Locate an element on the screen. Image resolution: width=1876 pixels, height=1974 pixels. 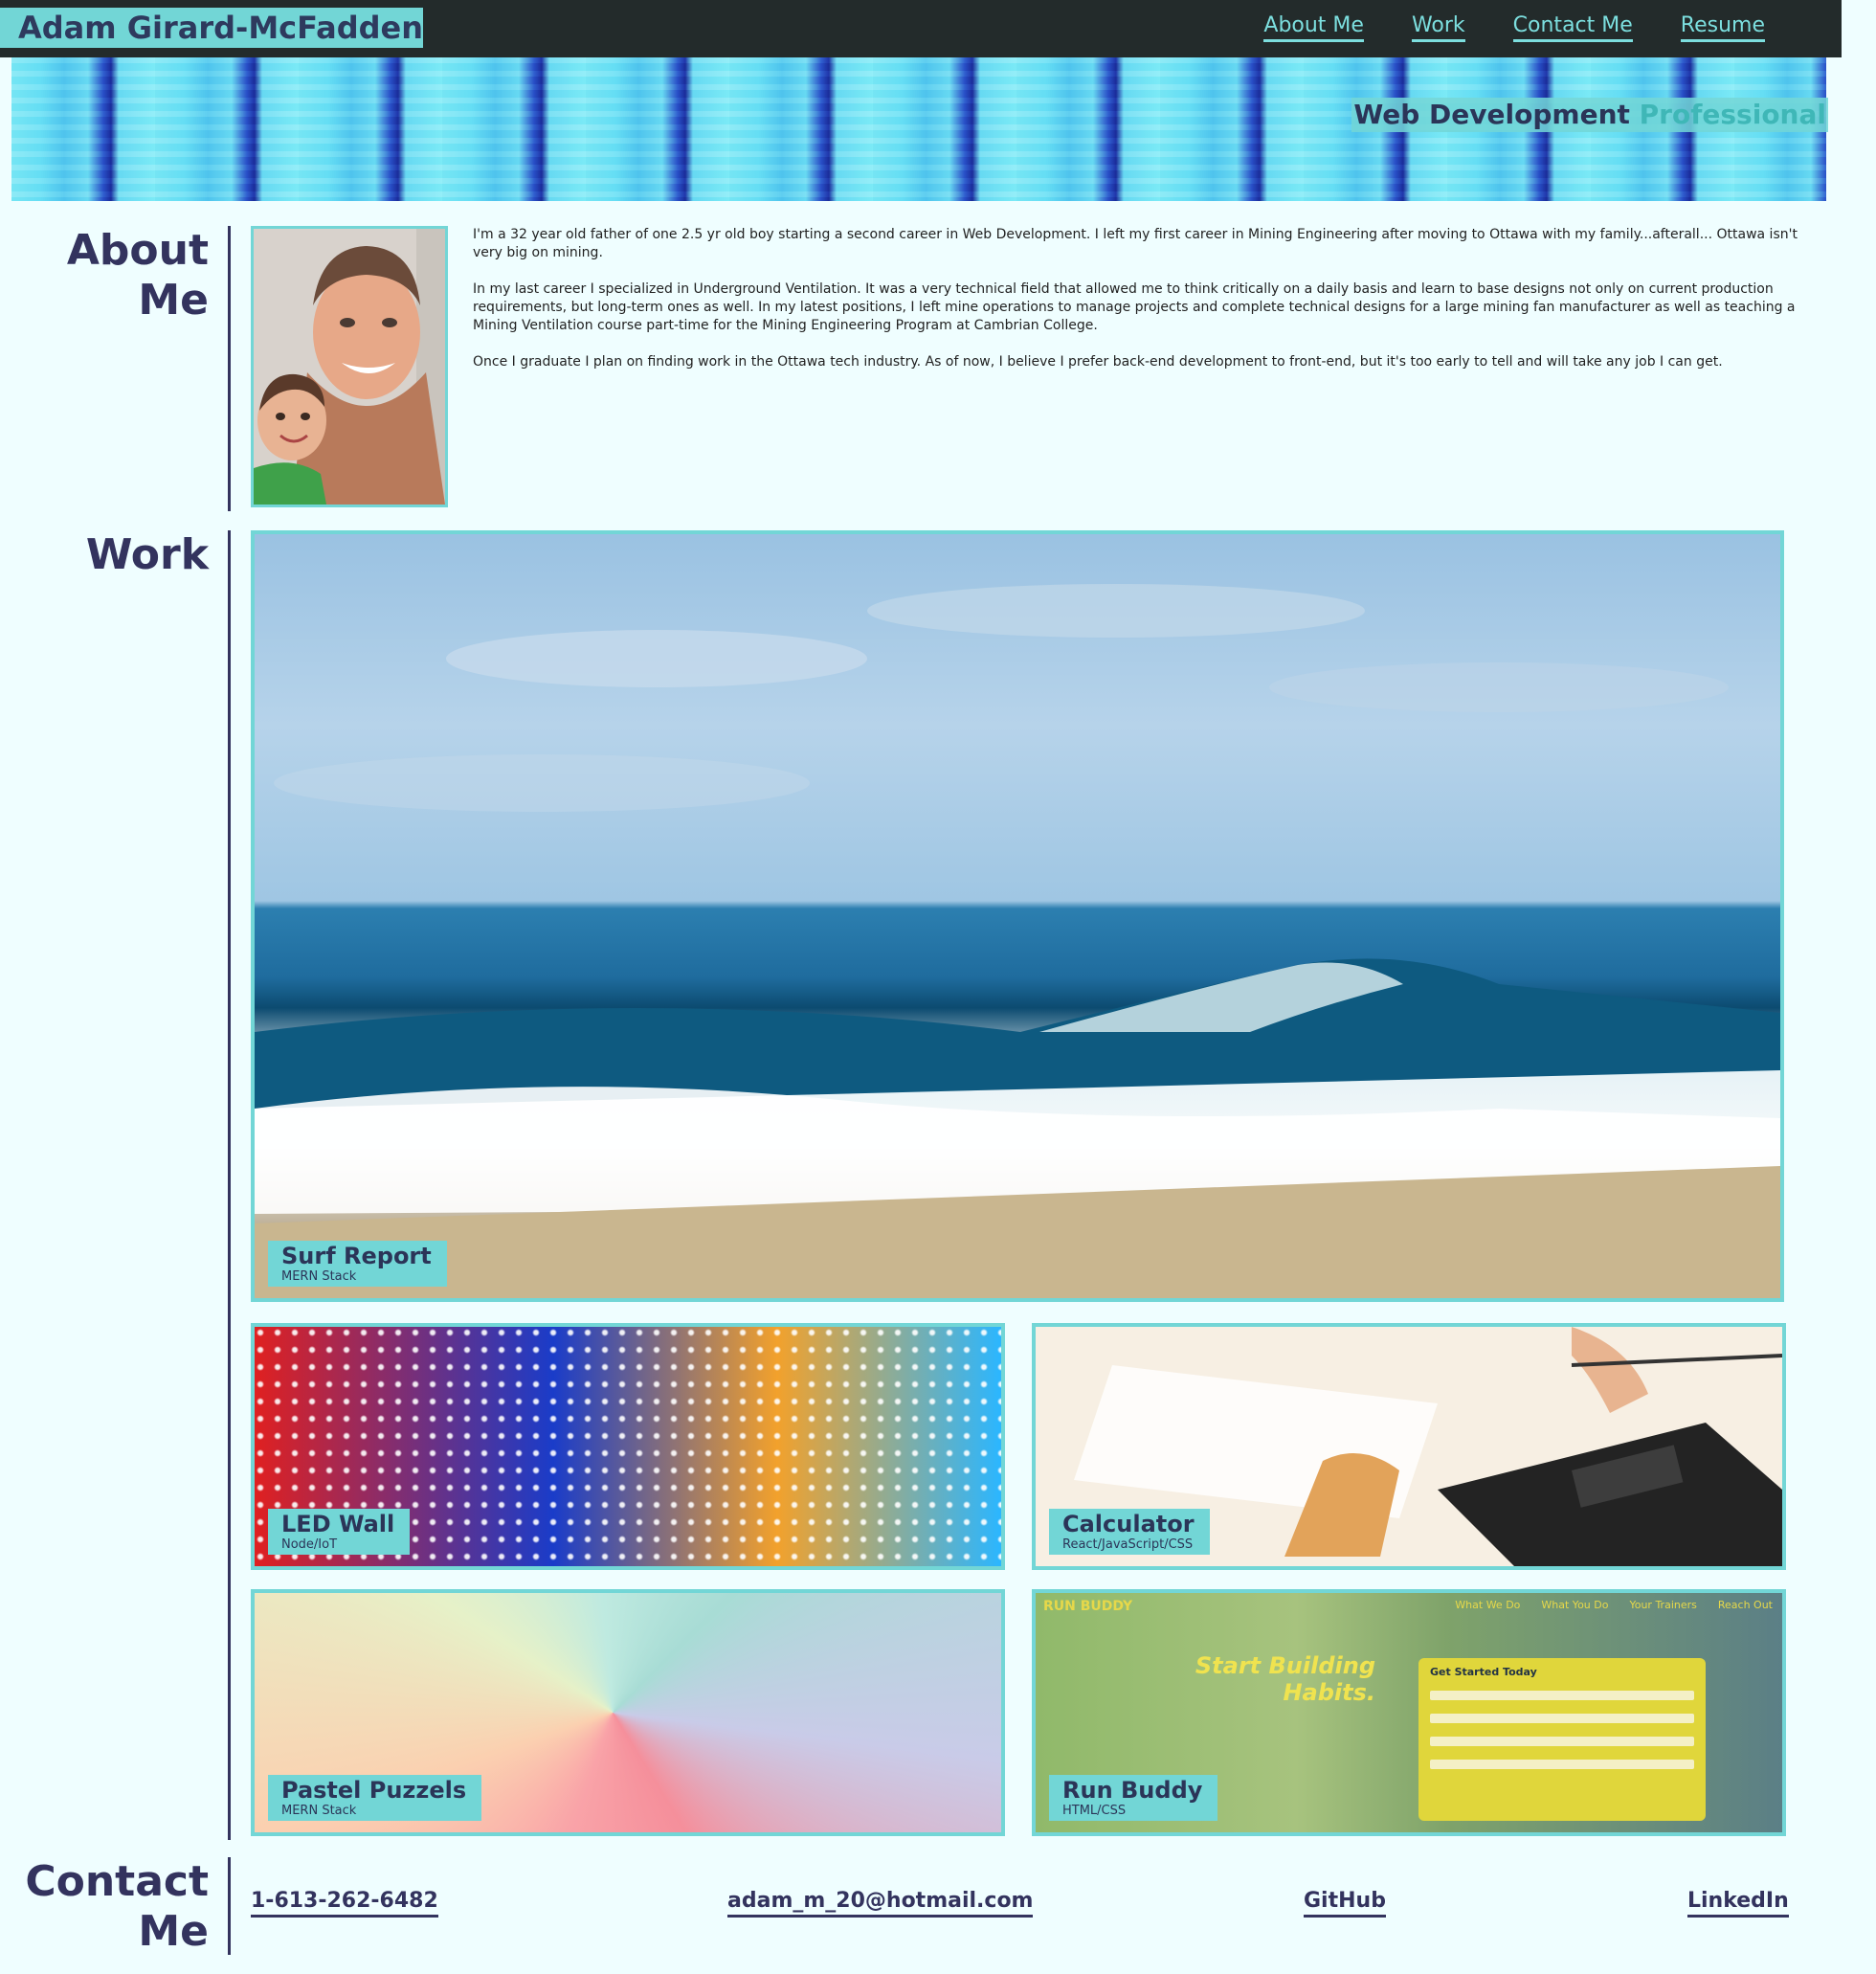
work-title-text: Work is located at coordinates (147, 554).